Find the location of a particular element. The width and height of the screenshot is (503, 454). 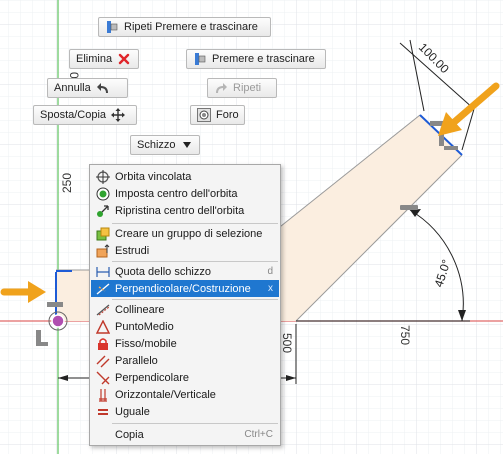

move-copy-button: Sposta/Copia is located at coordinates (85, 115).